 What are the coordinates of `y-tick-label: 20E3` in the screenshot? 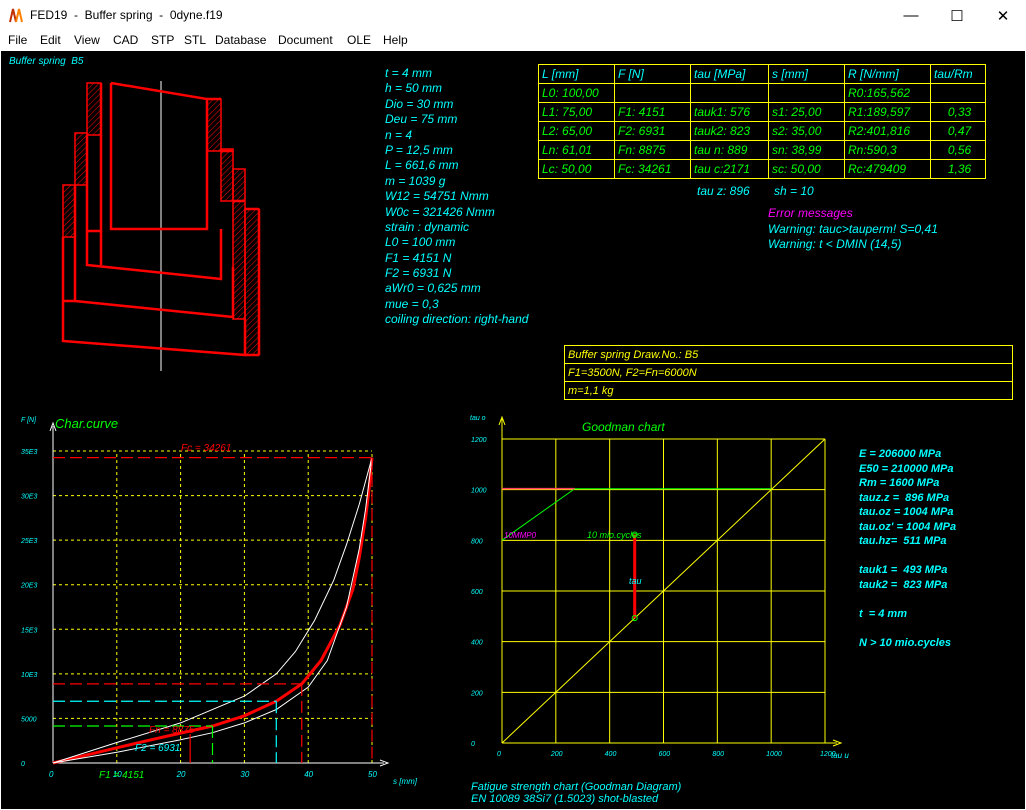 It's located at (28, 586).